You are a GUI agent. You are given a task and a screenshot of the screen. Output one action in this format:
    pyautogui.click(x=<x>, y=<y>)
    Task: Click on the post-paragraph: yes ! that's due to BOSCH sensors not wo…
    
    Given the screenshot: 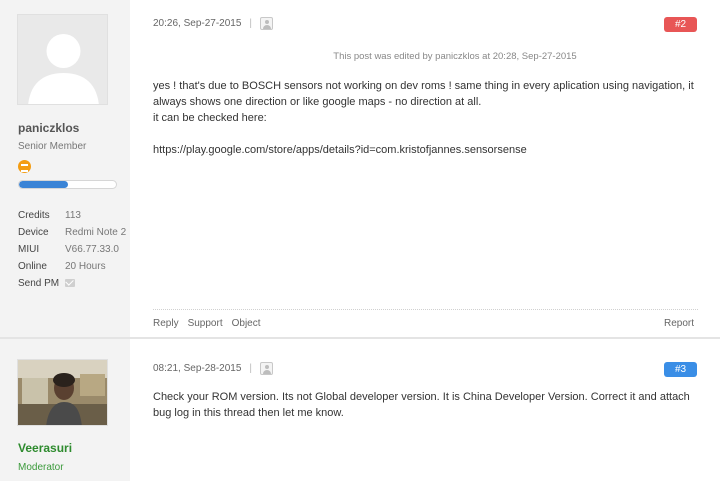 What is the action you would take?
    pyautogui.click(x=423, y=94)
    